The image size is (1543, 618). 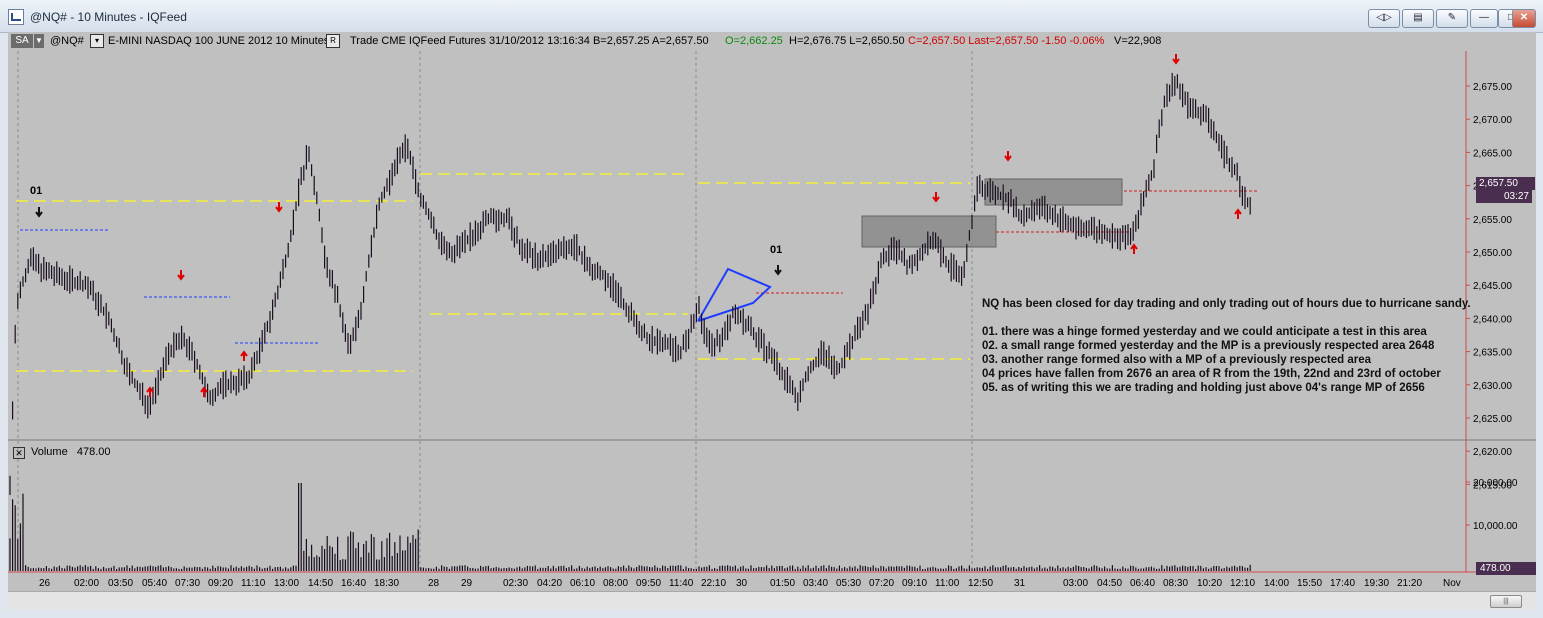 I want to click on time-tick-label: 30, so click(x=742, y=583).